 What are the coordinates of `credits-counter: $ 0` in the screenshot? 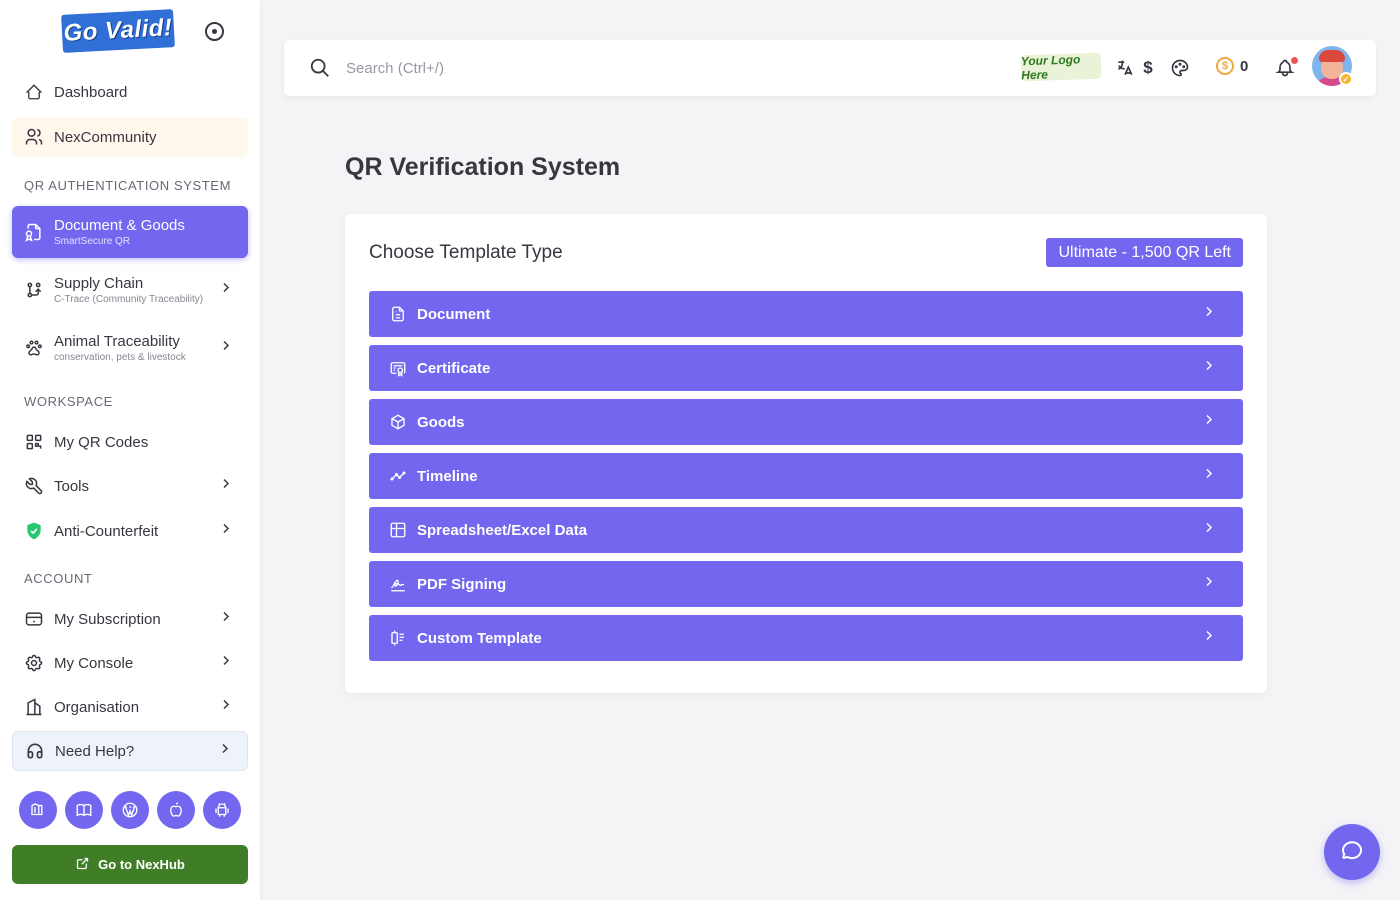 It's located at (1232, 66).